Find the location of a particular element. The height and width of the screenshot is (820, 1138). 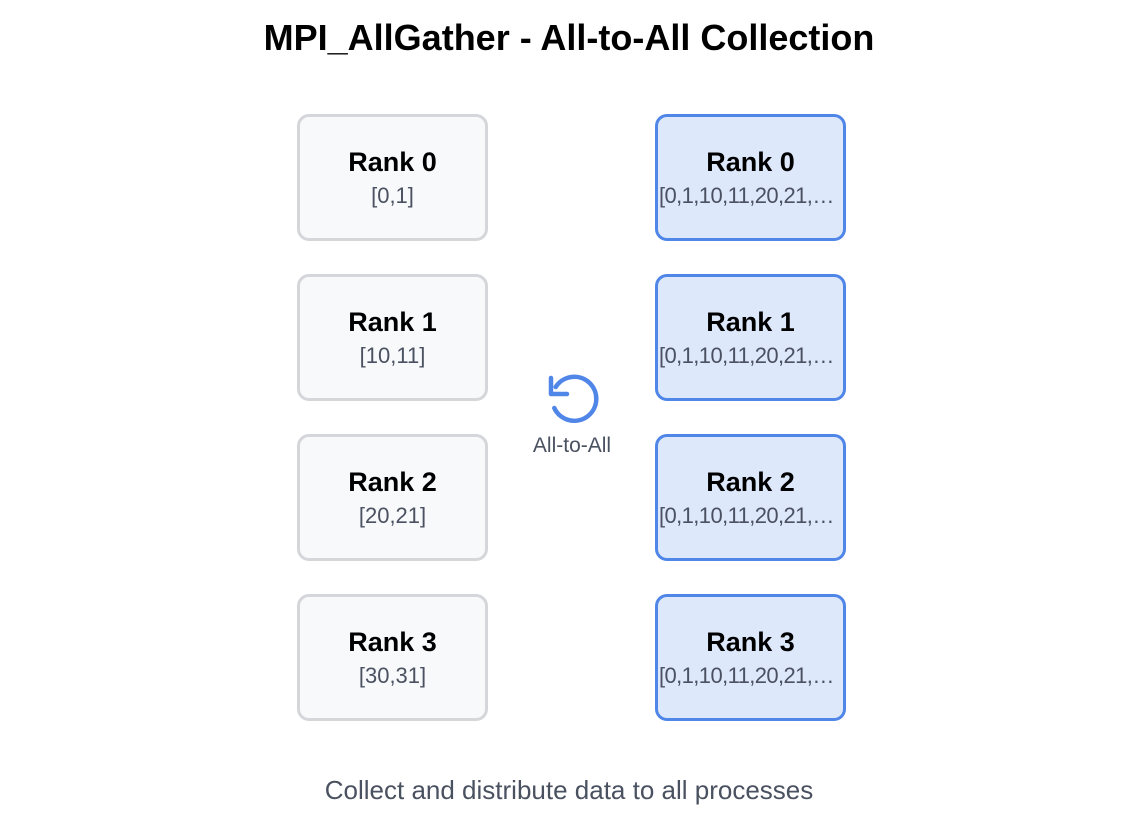

output-rank-box: Rank 1 [0,1,10,11,20,21,30,31] is located at coordinates (750, 337).